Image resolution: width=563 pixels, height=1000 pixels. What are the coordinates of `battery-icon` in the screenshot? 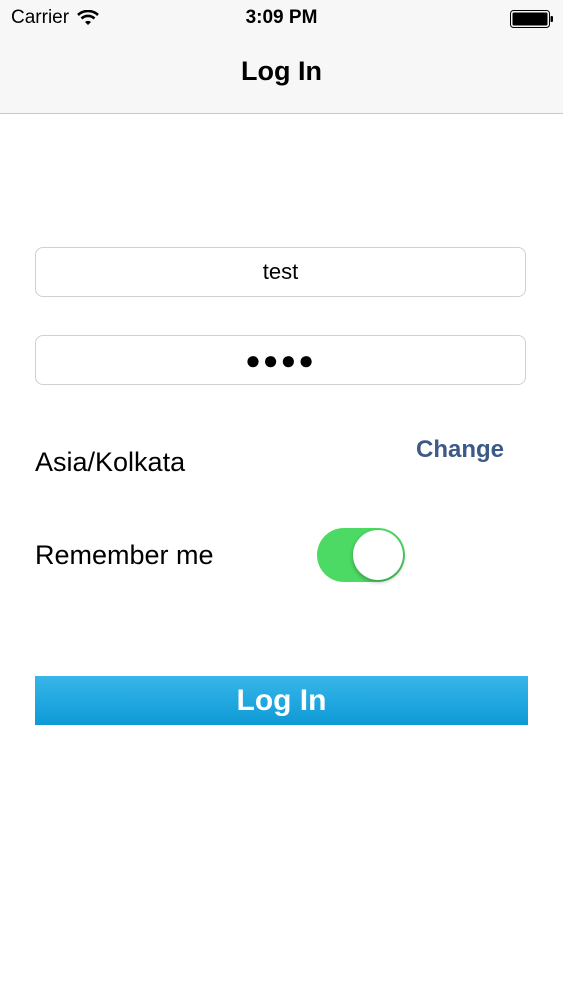 It's located at (531, 19).